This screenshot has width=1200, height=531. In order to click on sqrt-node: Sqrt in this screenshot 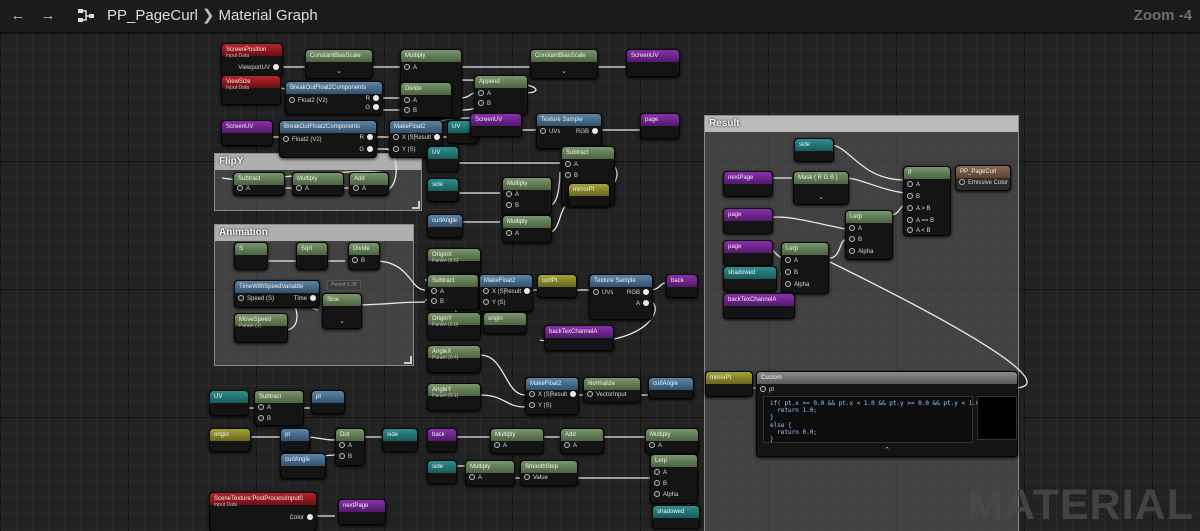, I will do `click(312, 256)`.